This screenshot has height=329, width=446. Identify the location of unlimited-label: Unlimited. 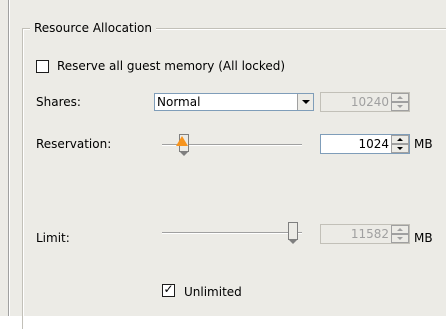
(213, 292).